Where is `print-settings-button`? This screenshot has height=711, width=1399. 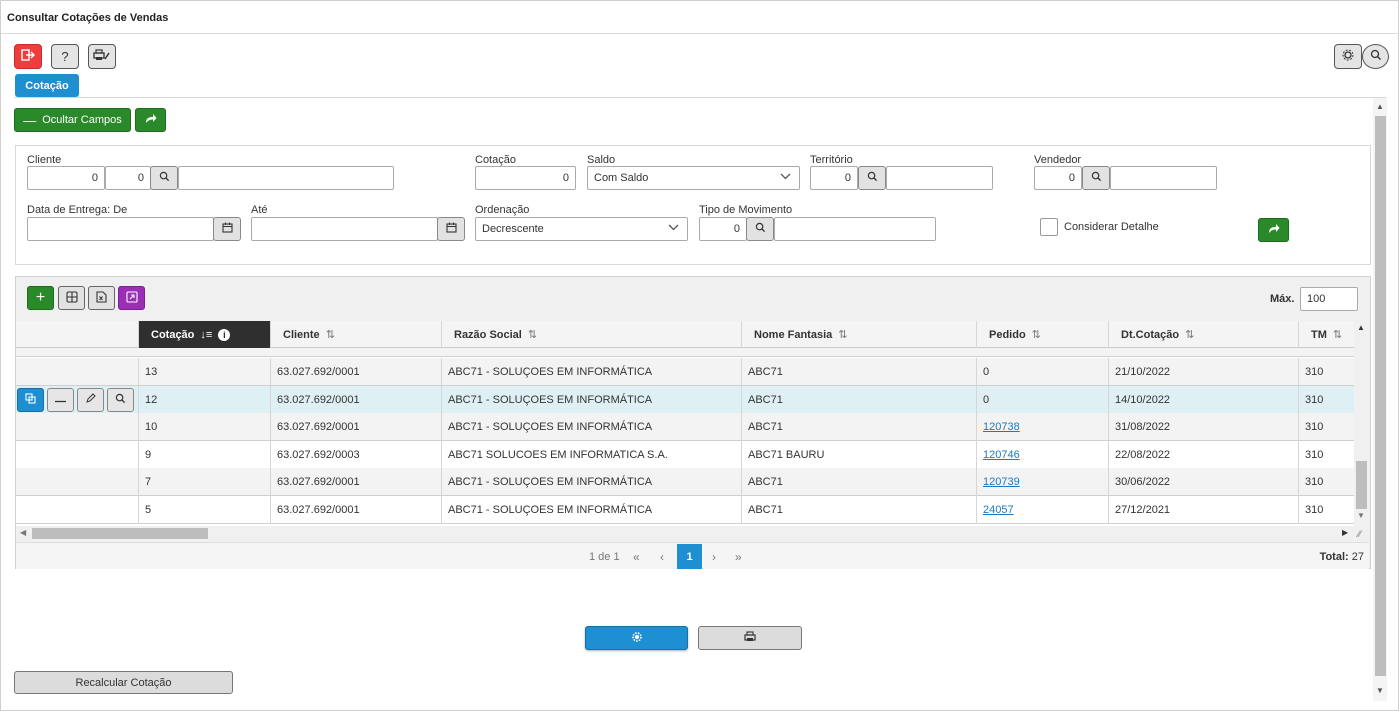
print-settings-button is located at coordinates (102, 56).